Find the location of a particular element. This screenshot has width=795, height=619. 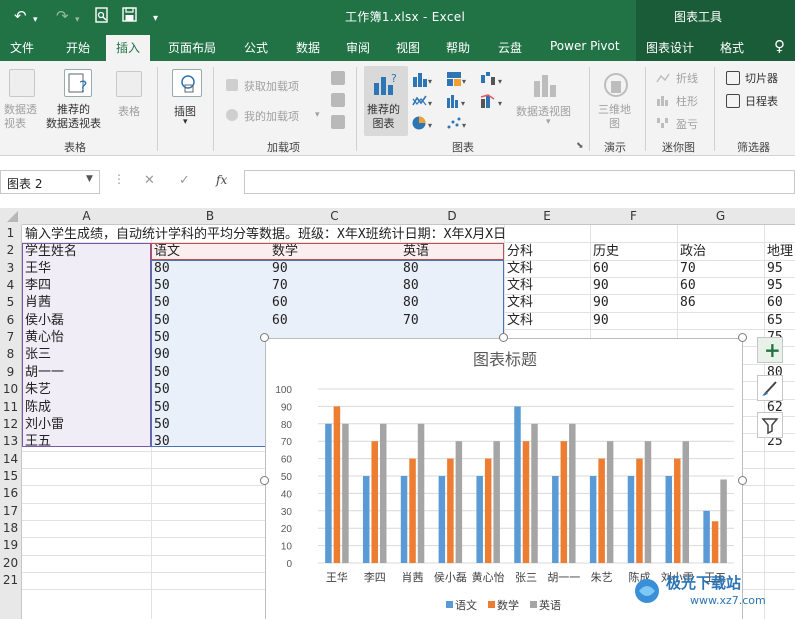

cell-name-10: 朱艺 is located at coordinates (38, 389).